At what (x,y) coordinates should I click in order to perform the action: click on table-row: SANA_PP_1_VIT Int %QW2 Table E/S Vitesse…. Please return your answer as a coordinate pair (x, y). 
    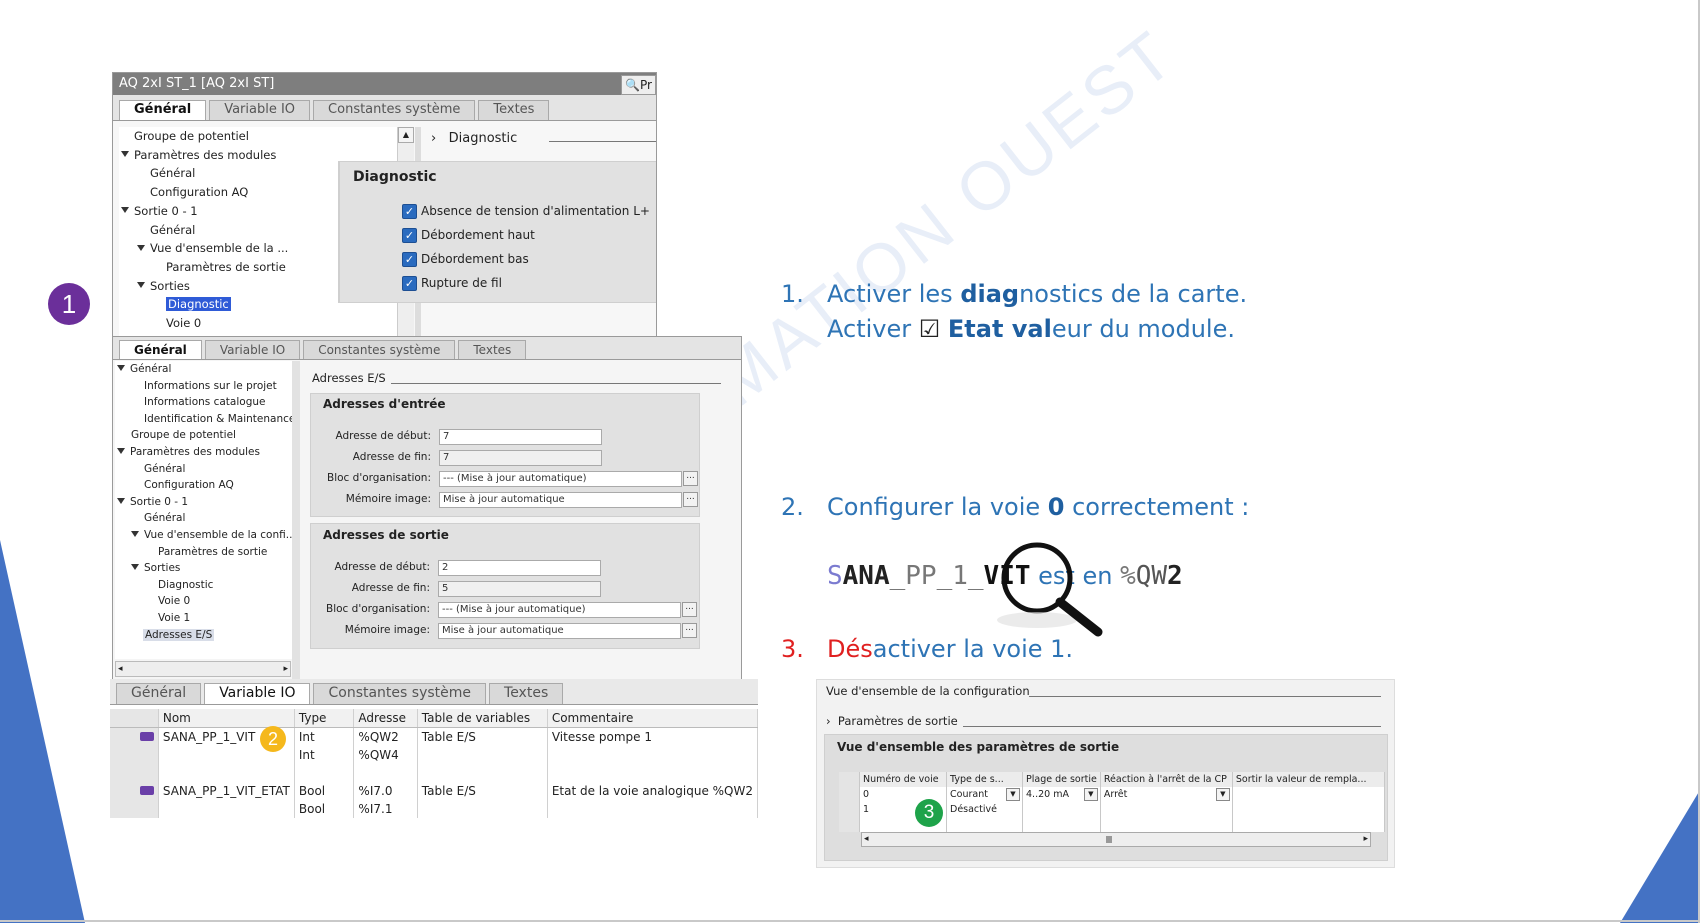
    Looking at the image, I should click on (434, 736).